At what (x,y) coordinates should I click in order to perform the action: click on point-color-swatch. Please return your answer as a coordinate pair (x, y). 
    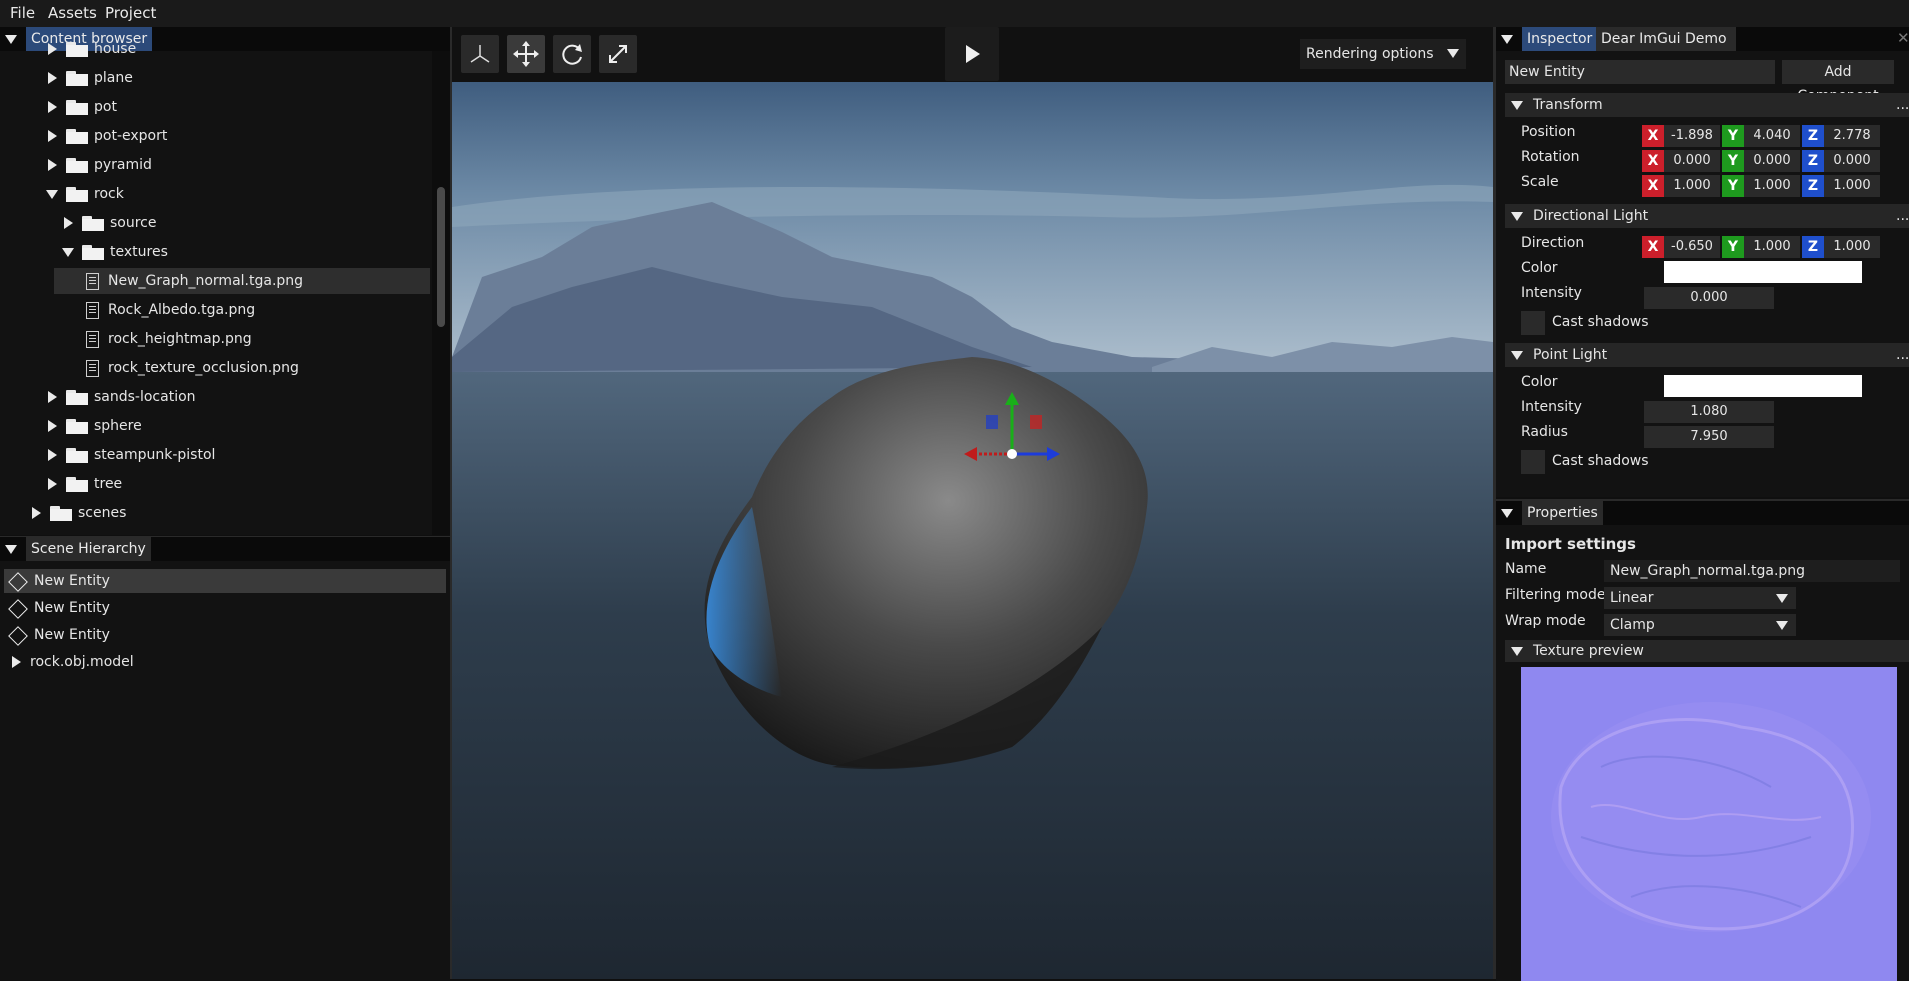
    Looking at the image, I should click on (1763, 386).